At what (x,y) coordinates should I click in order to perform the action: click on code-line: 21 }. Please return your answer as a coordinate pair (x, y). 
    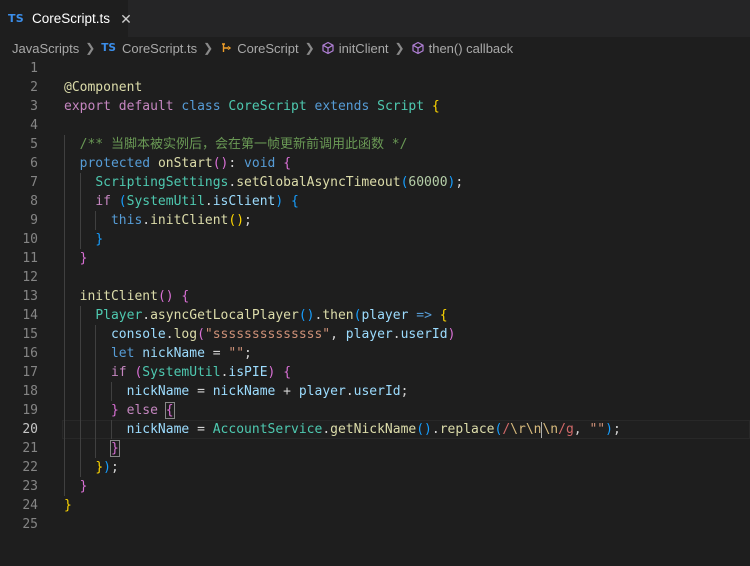
    Looking at the image, I should click on (375, 448).